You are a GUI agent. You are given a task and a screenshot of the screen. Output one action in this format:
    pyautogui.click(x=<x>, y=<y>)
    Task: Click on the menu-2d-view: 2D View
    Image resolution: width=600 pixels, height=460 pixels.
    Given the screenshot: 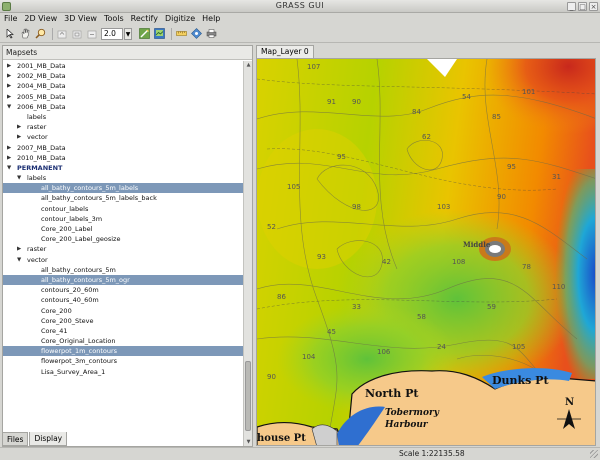 What is the action you would take?
    pyautogui.click(x=40, y=19)
    